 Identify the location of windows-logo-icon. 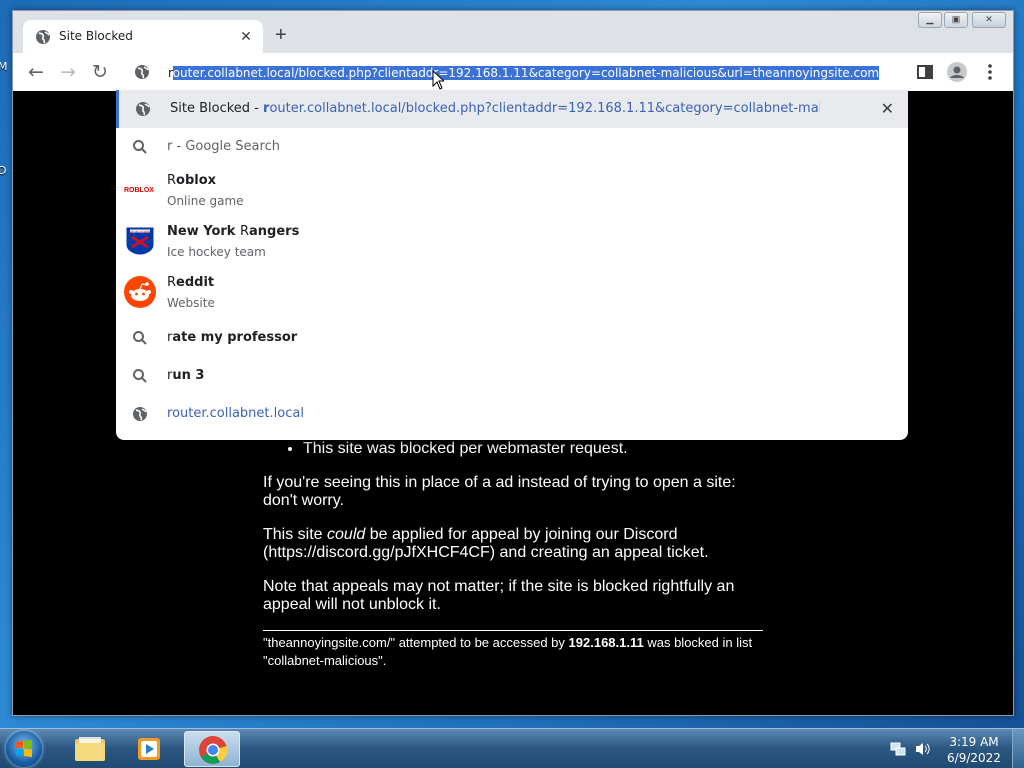
(24, 748).